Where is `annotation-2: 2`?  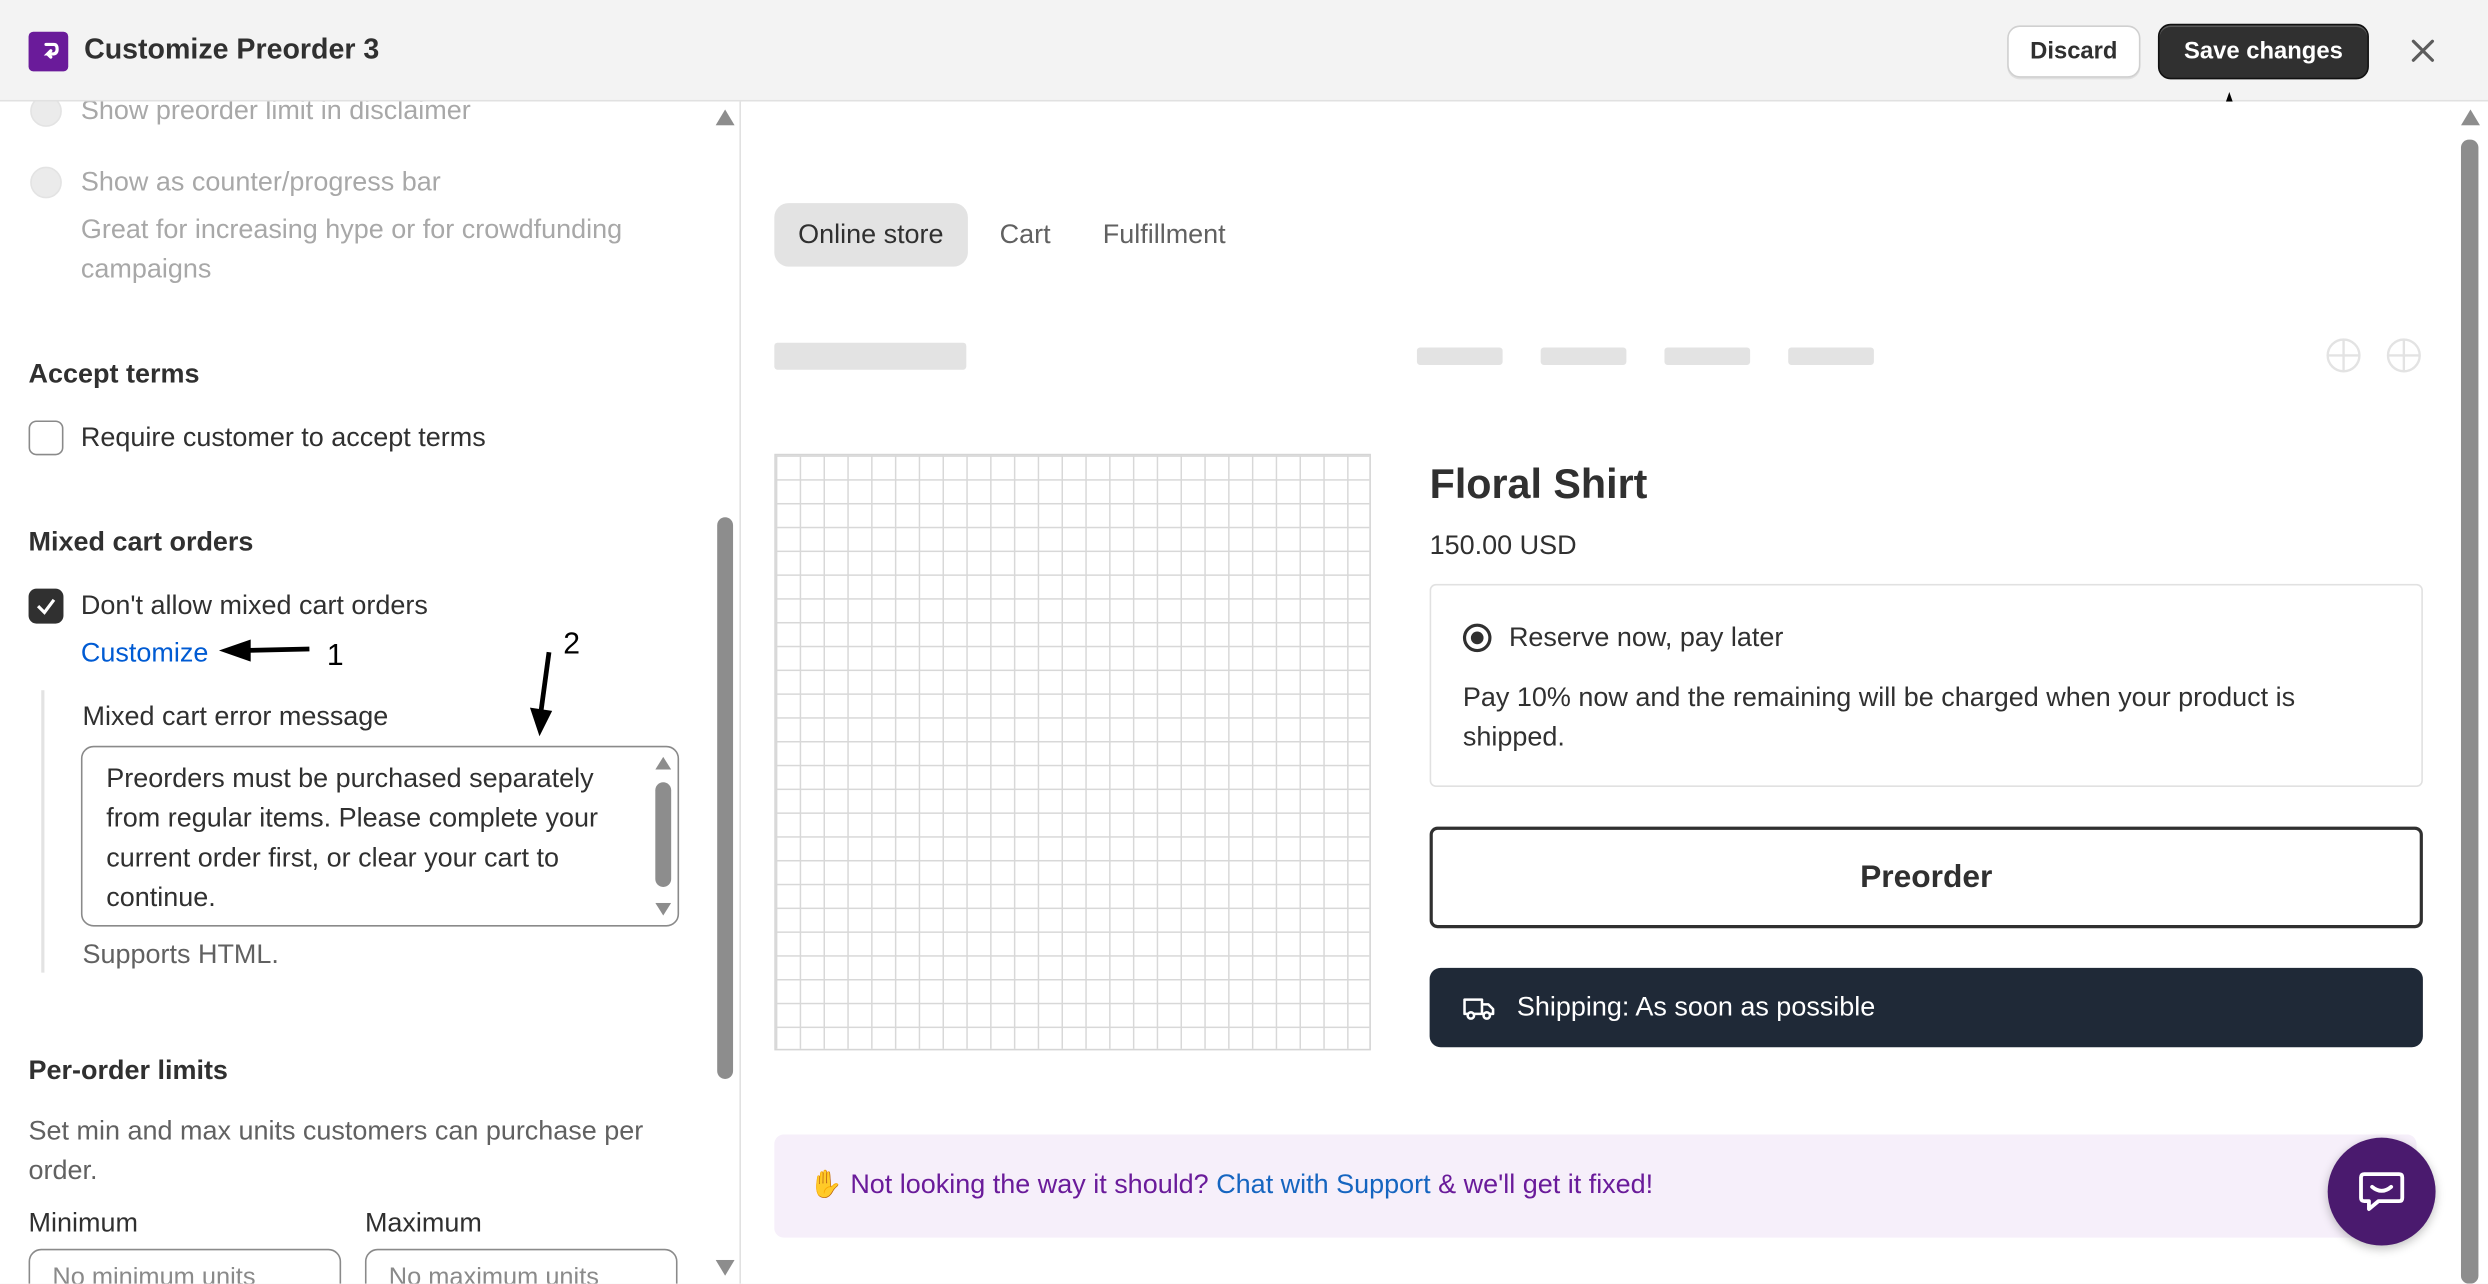 annotation-2: 2 is located at coordinates (572, 645).